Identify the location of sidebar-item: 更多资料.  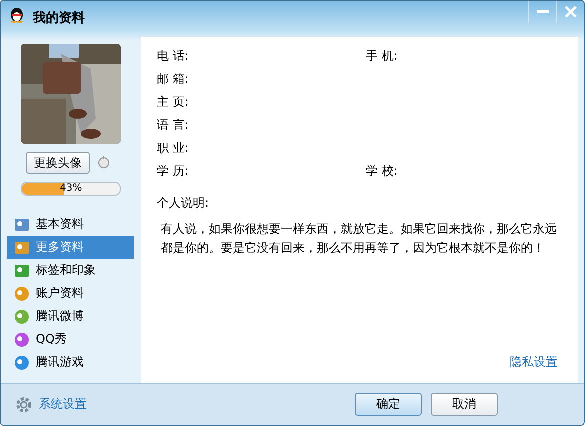
(70, 247).